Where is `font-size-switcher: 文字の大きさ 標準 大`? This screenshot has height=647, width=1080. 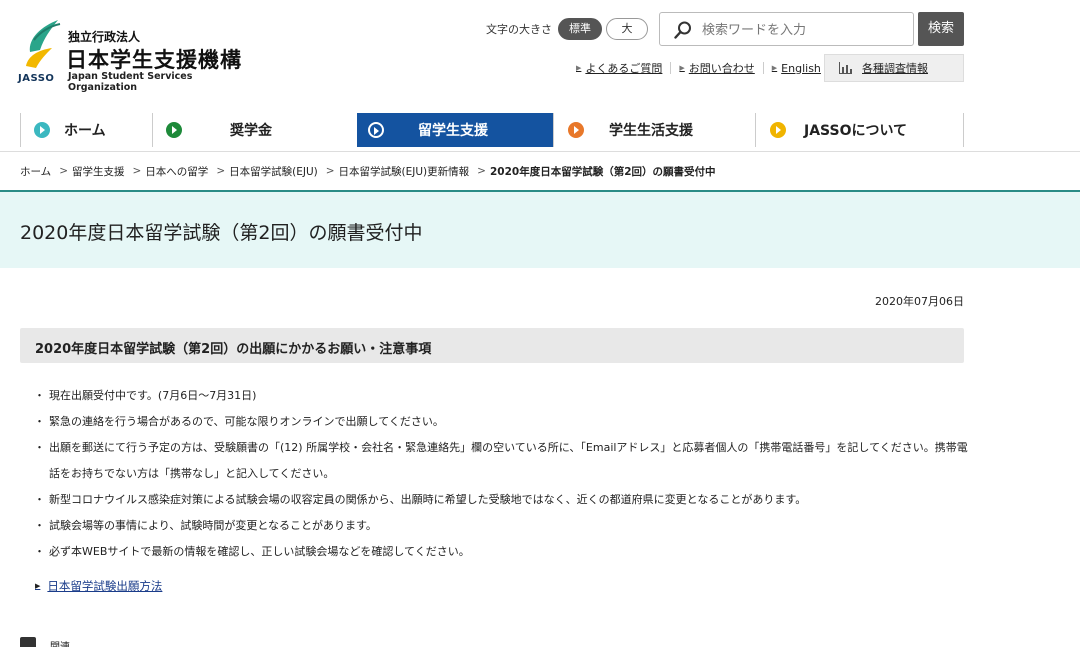 font-size-switcher: 文字の大きさ 標準 大 is located at coordinates (569, 29).